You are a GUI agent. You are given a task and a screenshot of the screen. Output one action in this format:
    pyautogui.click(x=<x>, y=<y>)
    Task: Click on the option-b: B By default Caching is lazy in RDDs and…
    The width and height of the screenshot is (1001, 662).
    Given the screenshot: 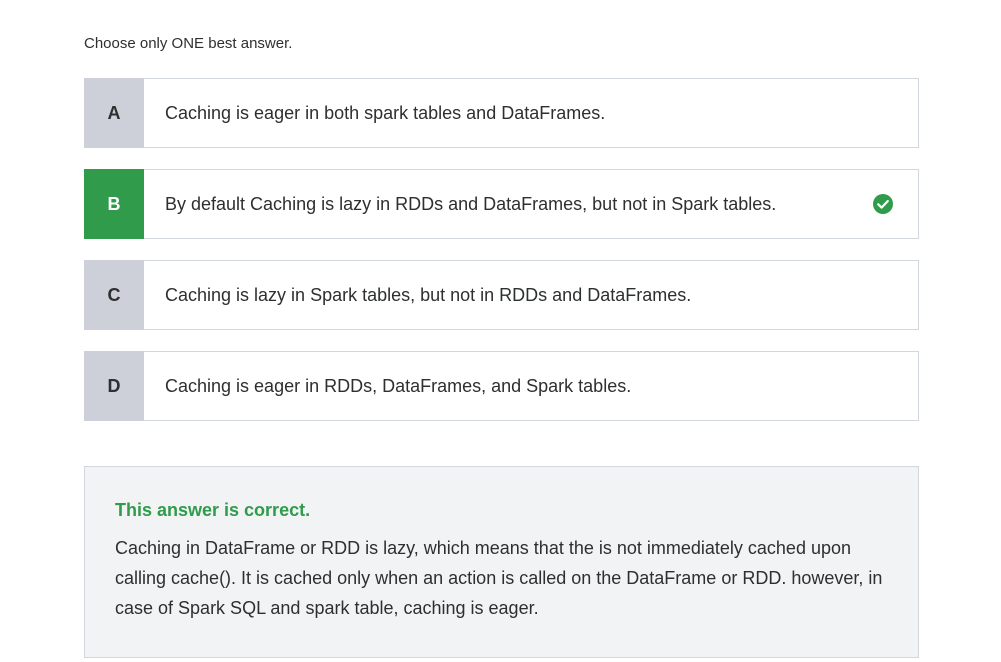 What is the action you would take?
    pyautogui.click(x=501, y=204)
    